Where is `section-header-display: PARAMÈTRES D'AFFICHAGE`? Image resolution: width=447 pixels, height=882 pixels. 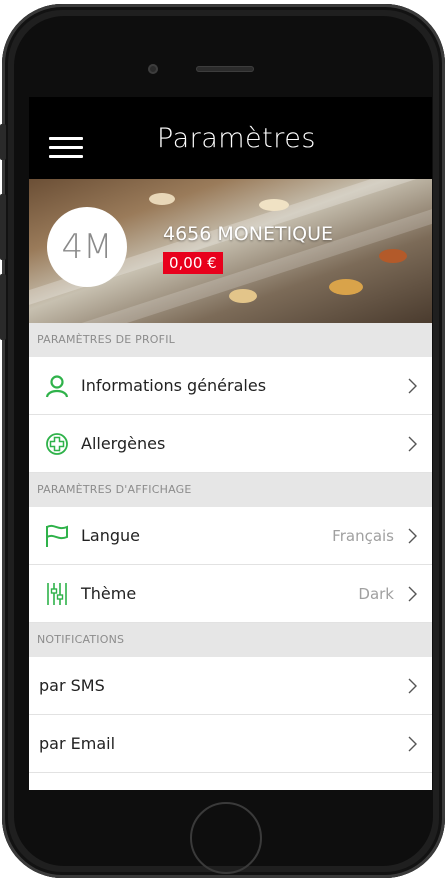
section-header-display: PARAMÈTRES D'AFFICHAGE is located at coordinates (230, 490).